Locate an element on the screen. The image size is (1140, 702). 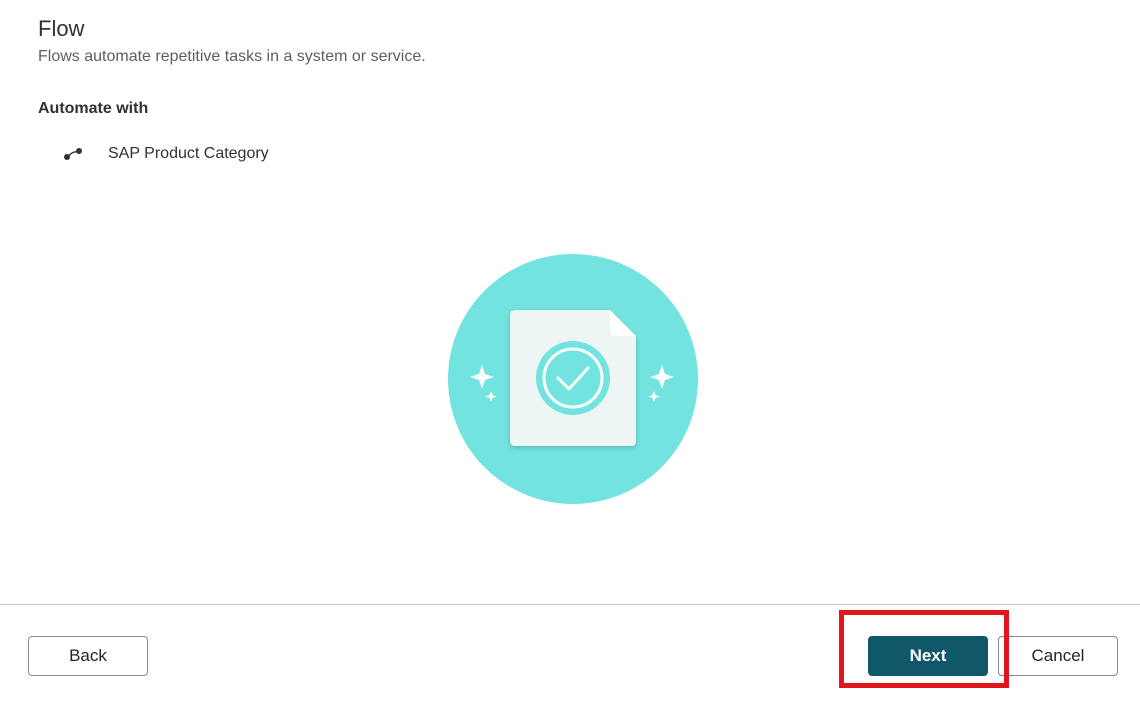
automate-item-sap-product-category: SAP Product Category is located at coordinates (164, 154).